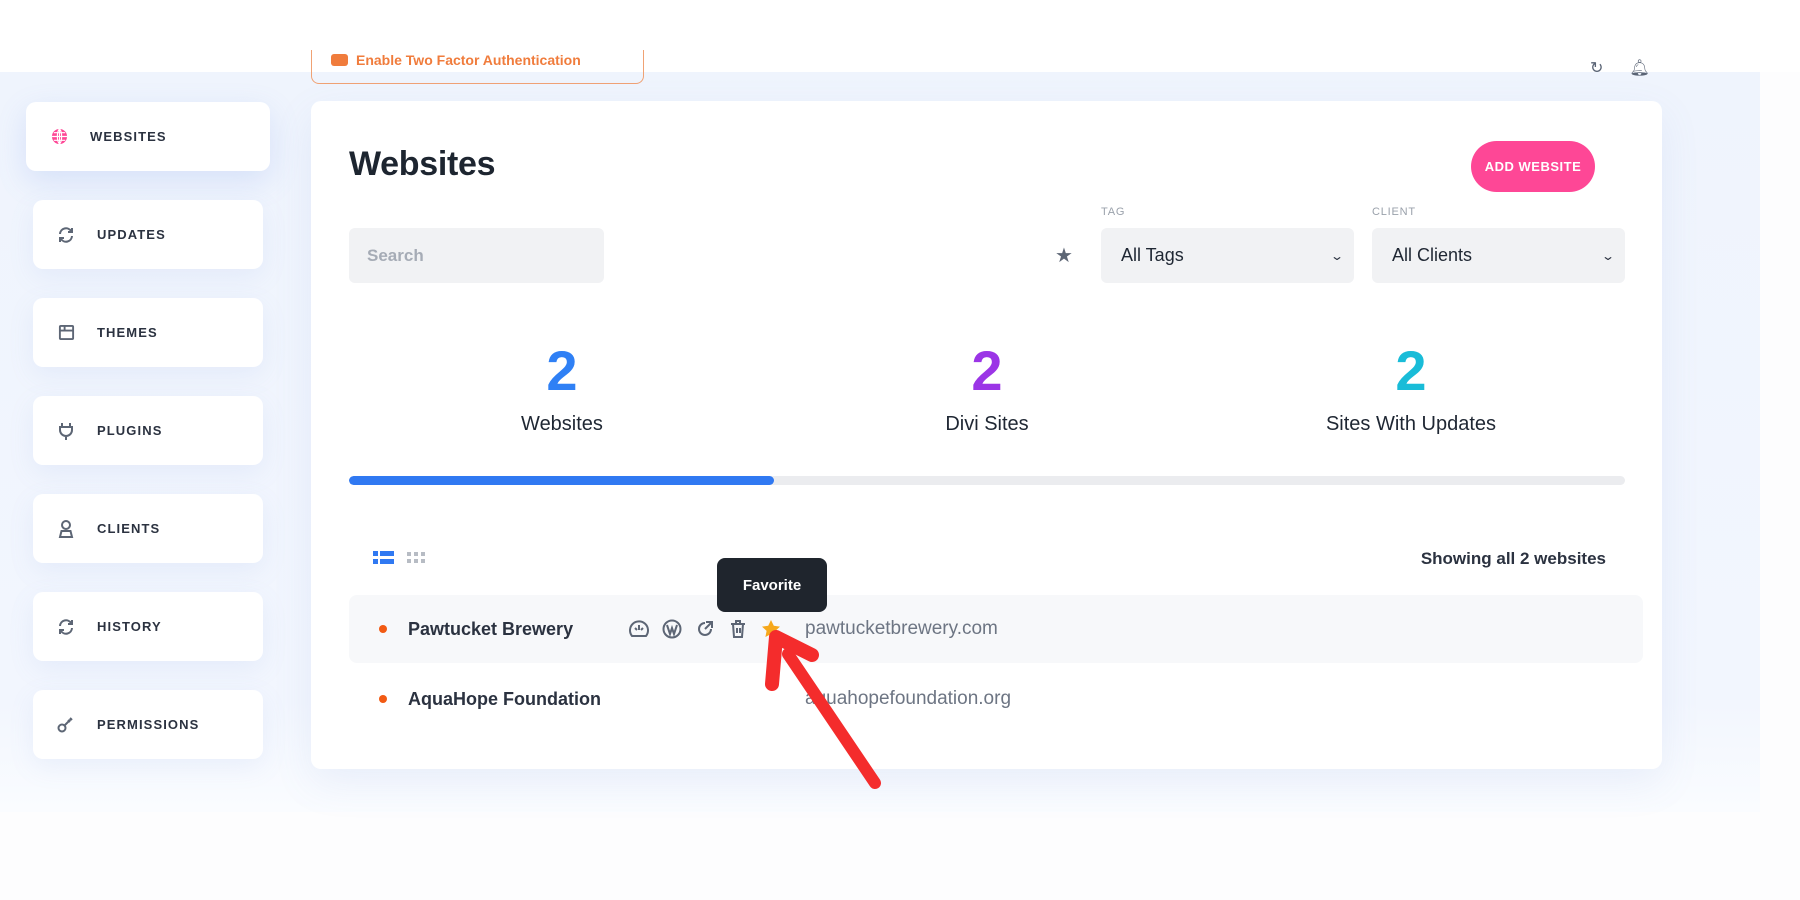 The image size is (1800, 900). Describe the element at coordinates (66, 627) in the screenshot. I see `history-icon` at that location.